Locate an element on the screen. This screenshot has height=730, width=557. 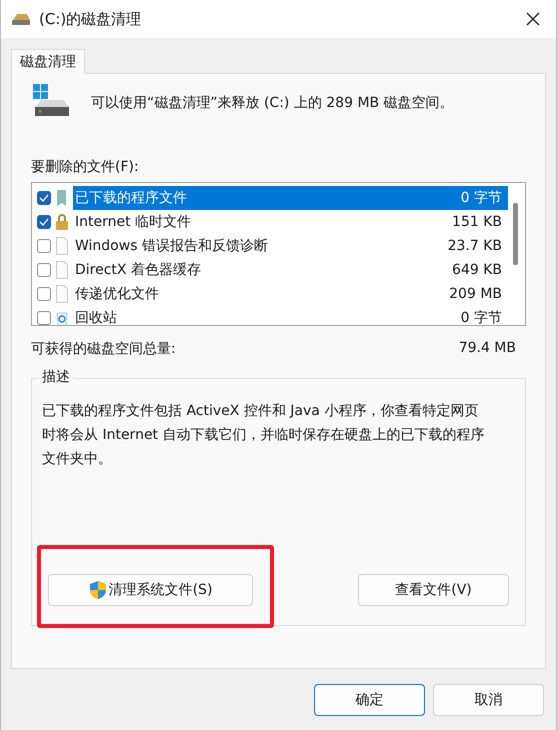
scrollbar-thumb is located at coordinates (515, 234).